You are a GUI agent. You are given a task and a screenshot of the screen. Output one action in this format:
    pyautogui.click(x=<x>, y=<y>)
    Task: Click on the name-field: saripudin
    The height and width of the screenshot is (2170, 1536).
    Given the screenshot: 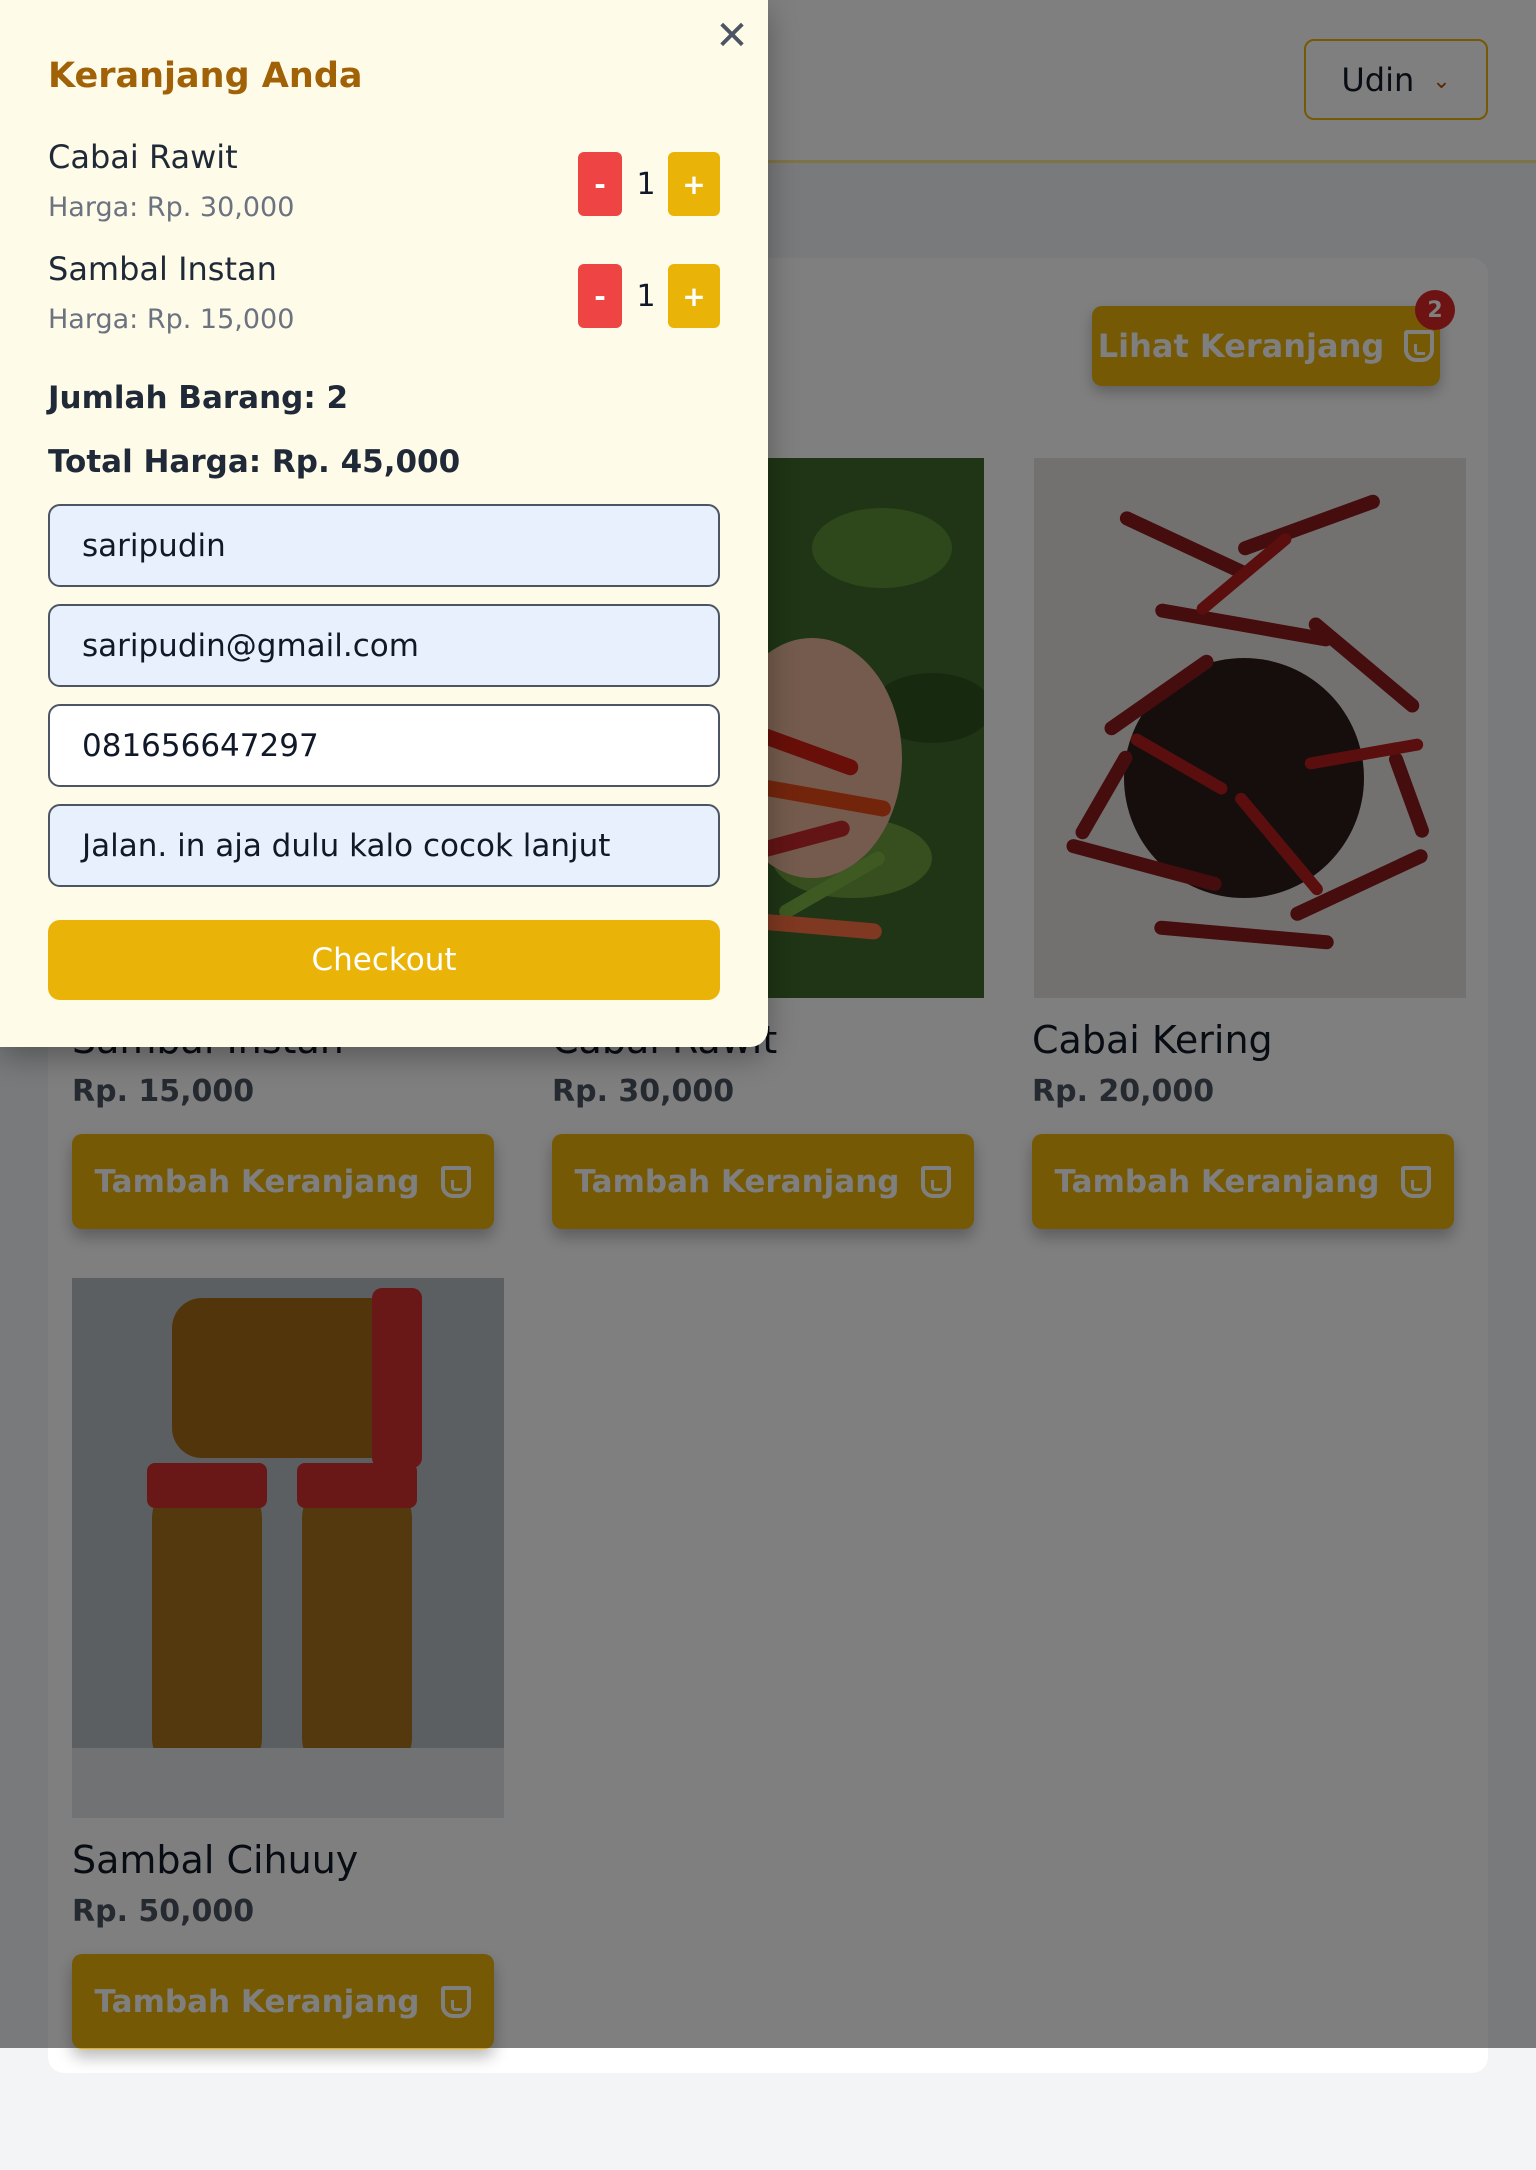 What is the action you would take?
    pyautogui.click(x=384, y=545)
    